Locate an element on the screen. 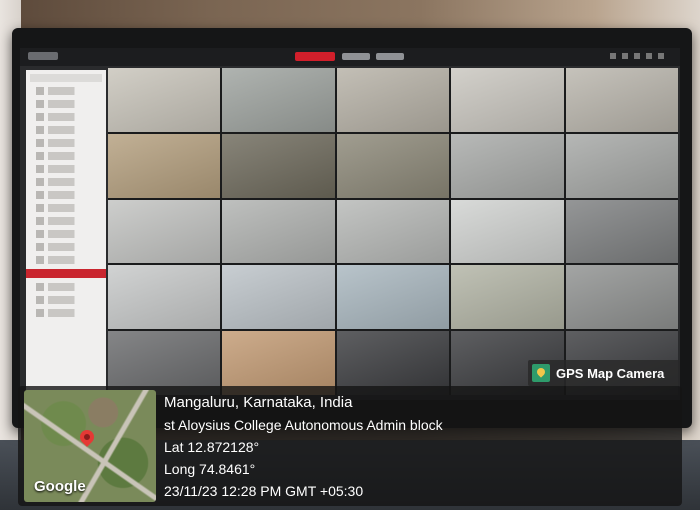  window-controls is located at coordinates (640, 56).